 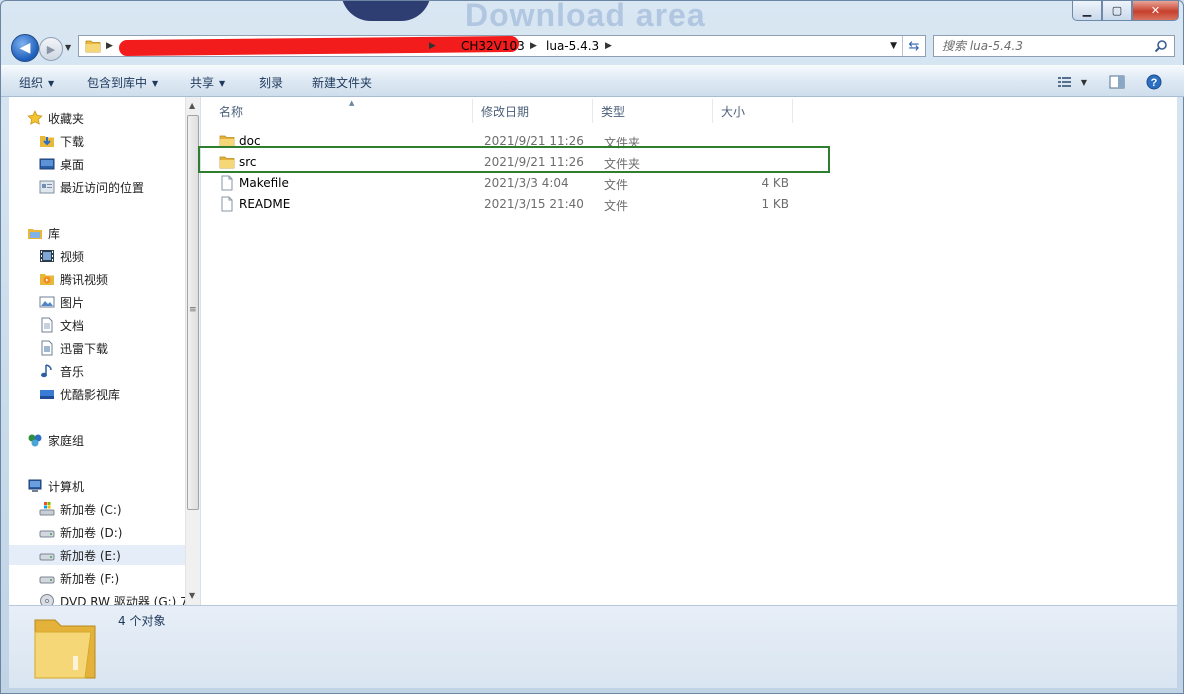 What do you see at coordinates (1117, 11) in the screenshot?
I see `maximize-button: ▢` at bounding box center [1117, 11].